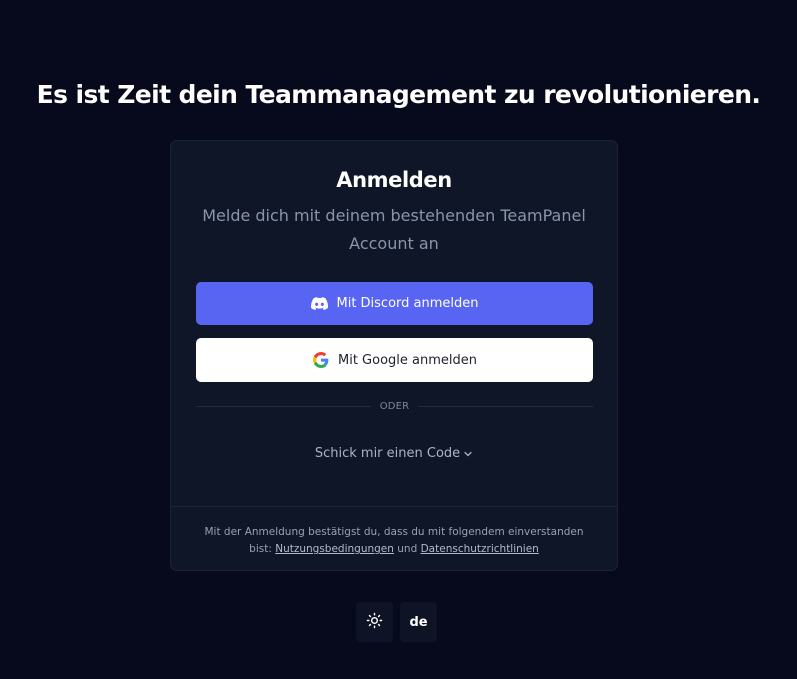 The image size is (797, 679). What do you see at coordinates (407, 549) in the screenshot?
I see `terms-conjunction: und` at bounding box center [407, 549].